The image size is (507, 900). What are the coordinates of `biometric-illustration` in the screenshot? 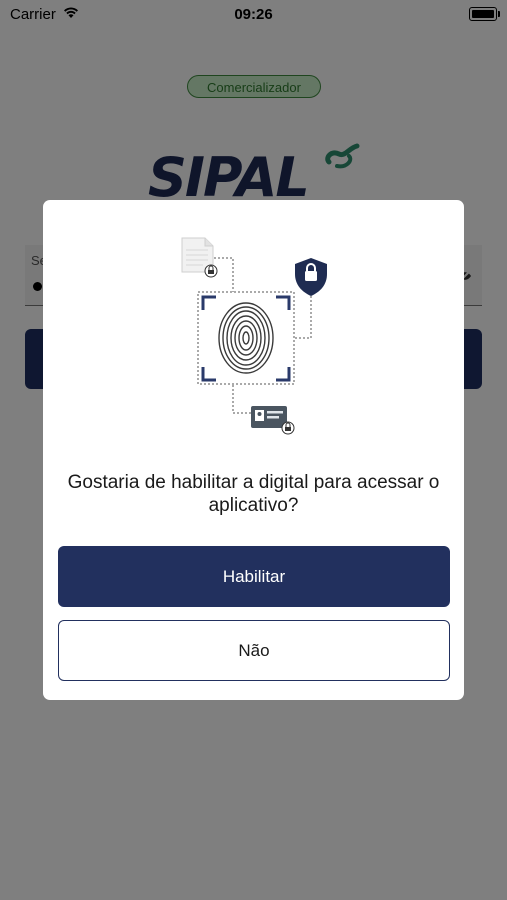 It's located at (254, 336).